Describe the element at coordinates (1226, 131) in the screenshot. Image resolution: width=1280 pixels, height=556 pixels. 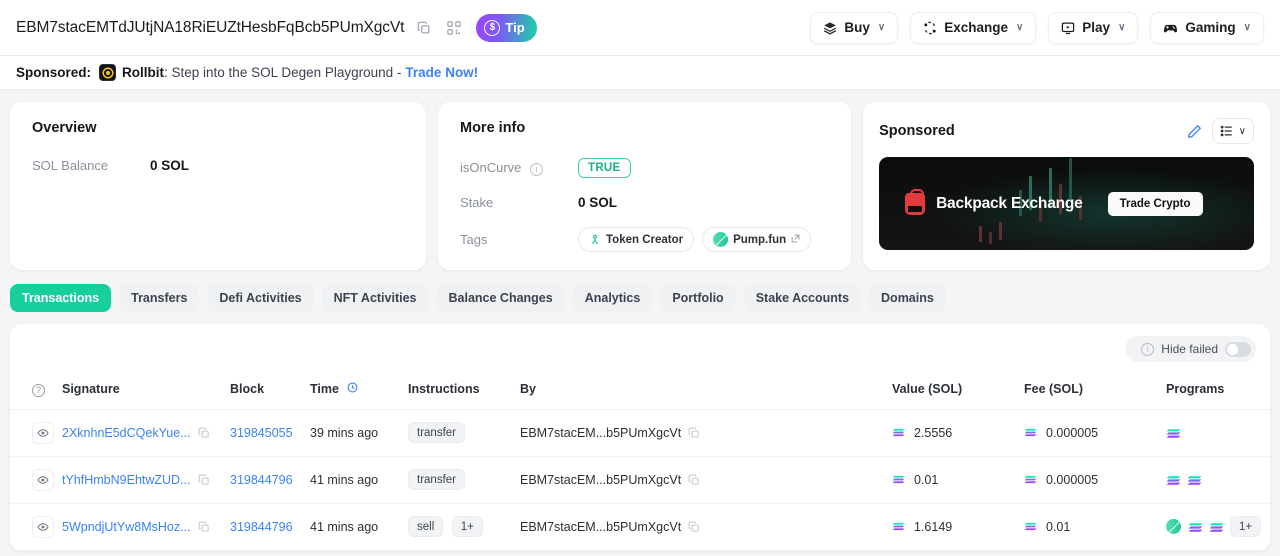
I see `list-icon` at that location.